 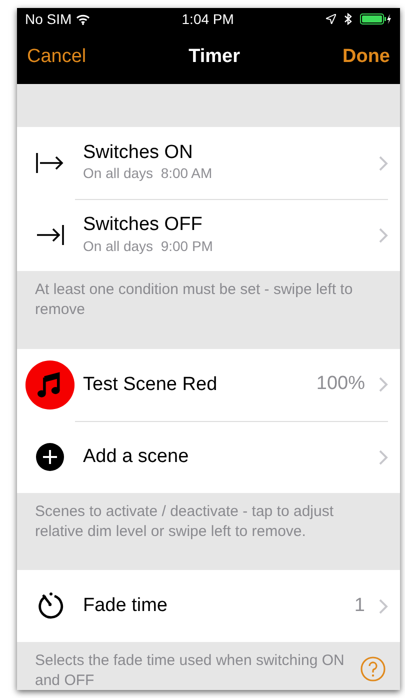 I want to click on help-icon, so click(x=373, y=669).